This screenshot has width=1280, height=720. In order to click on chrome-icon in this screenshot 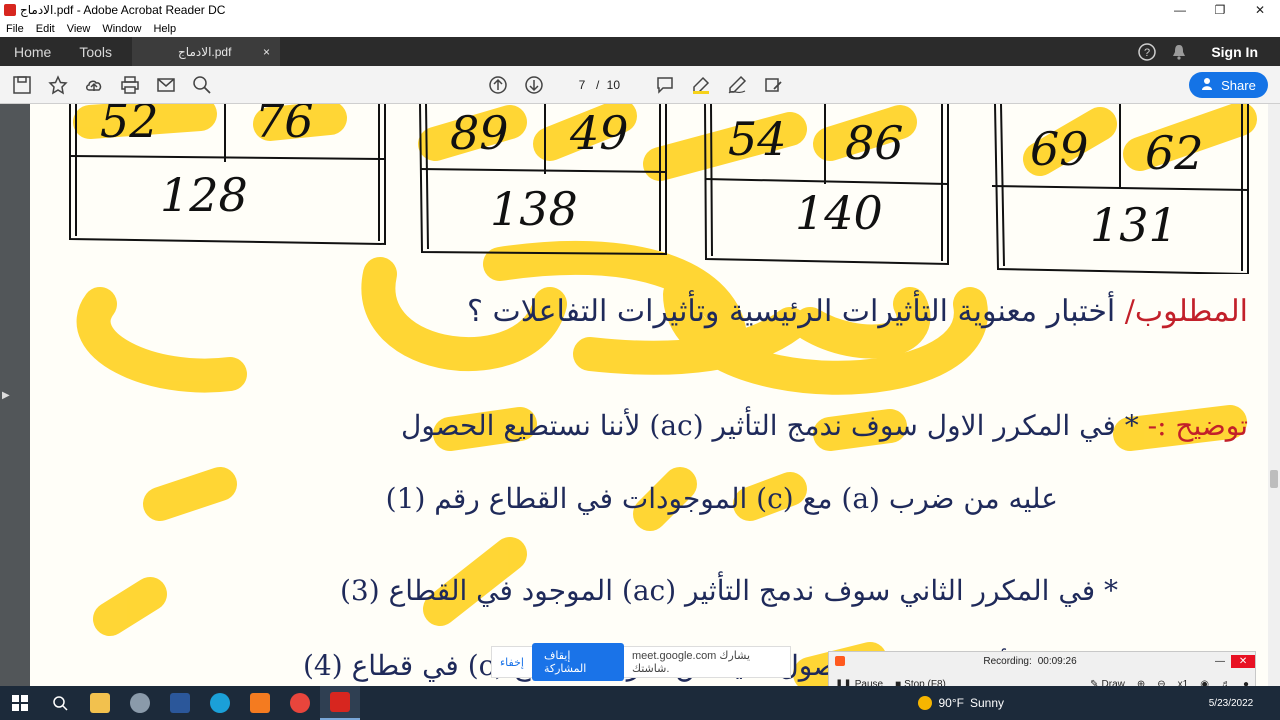, I will do `click(300, 703)`.